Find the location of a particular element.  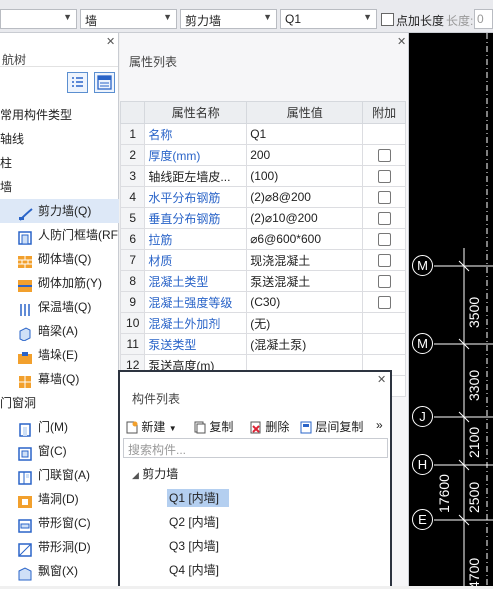

nav-item-label: 幕墙(Q) is located at coordinates (59, 379).